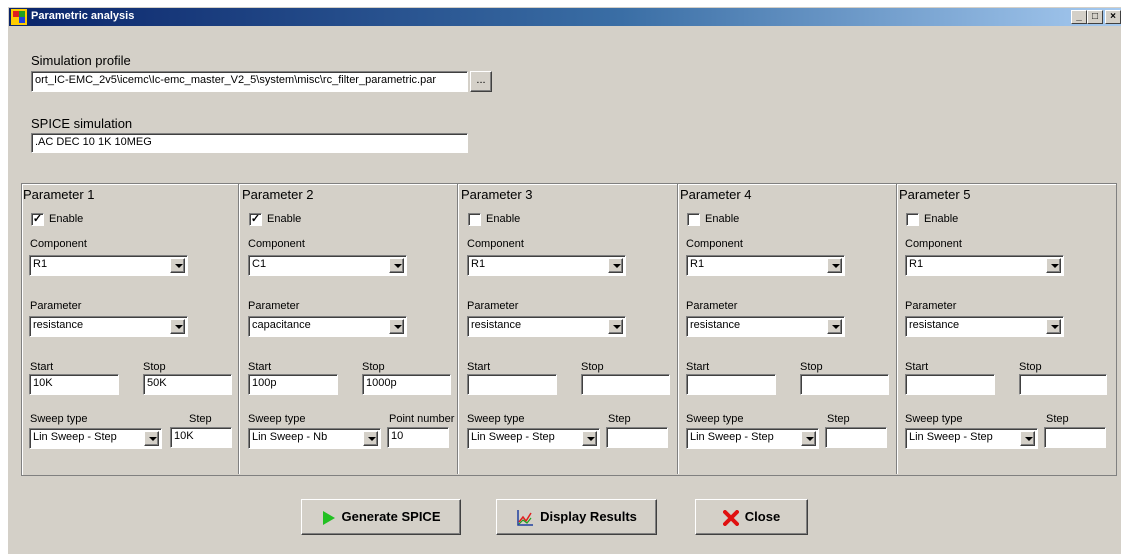 The height and width of the screenshot is (554, 1121). I want to click on parameter-select: capacitance, so click(327, 326).